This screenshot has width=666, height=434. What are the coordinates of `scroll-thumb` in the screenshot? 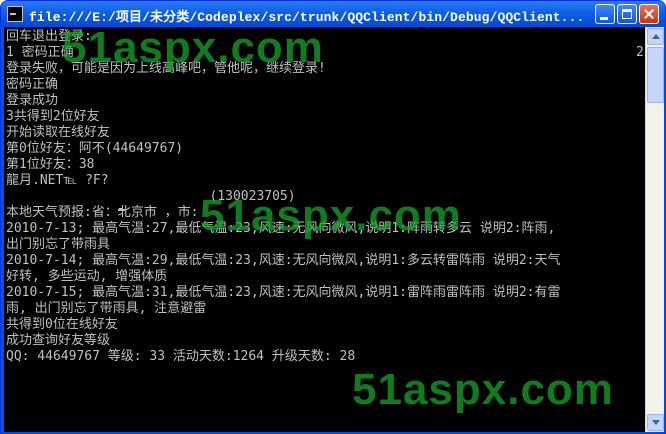 It's located at (655, 75).